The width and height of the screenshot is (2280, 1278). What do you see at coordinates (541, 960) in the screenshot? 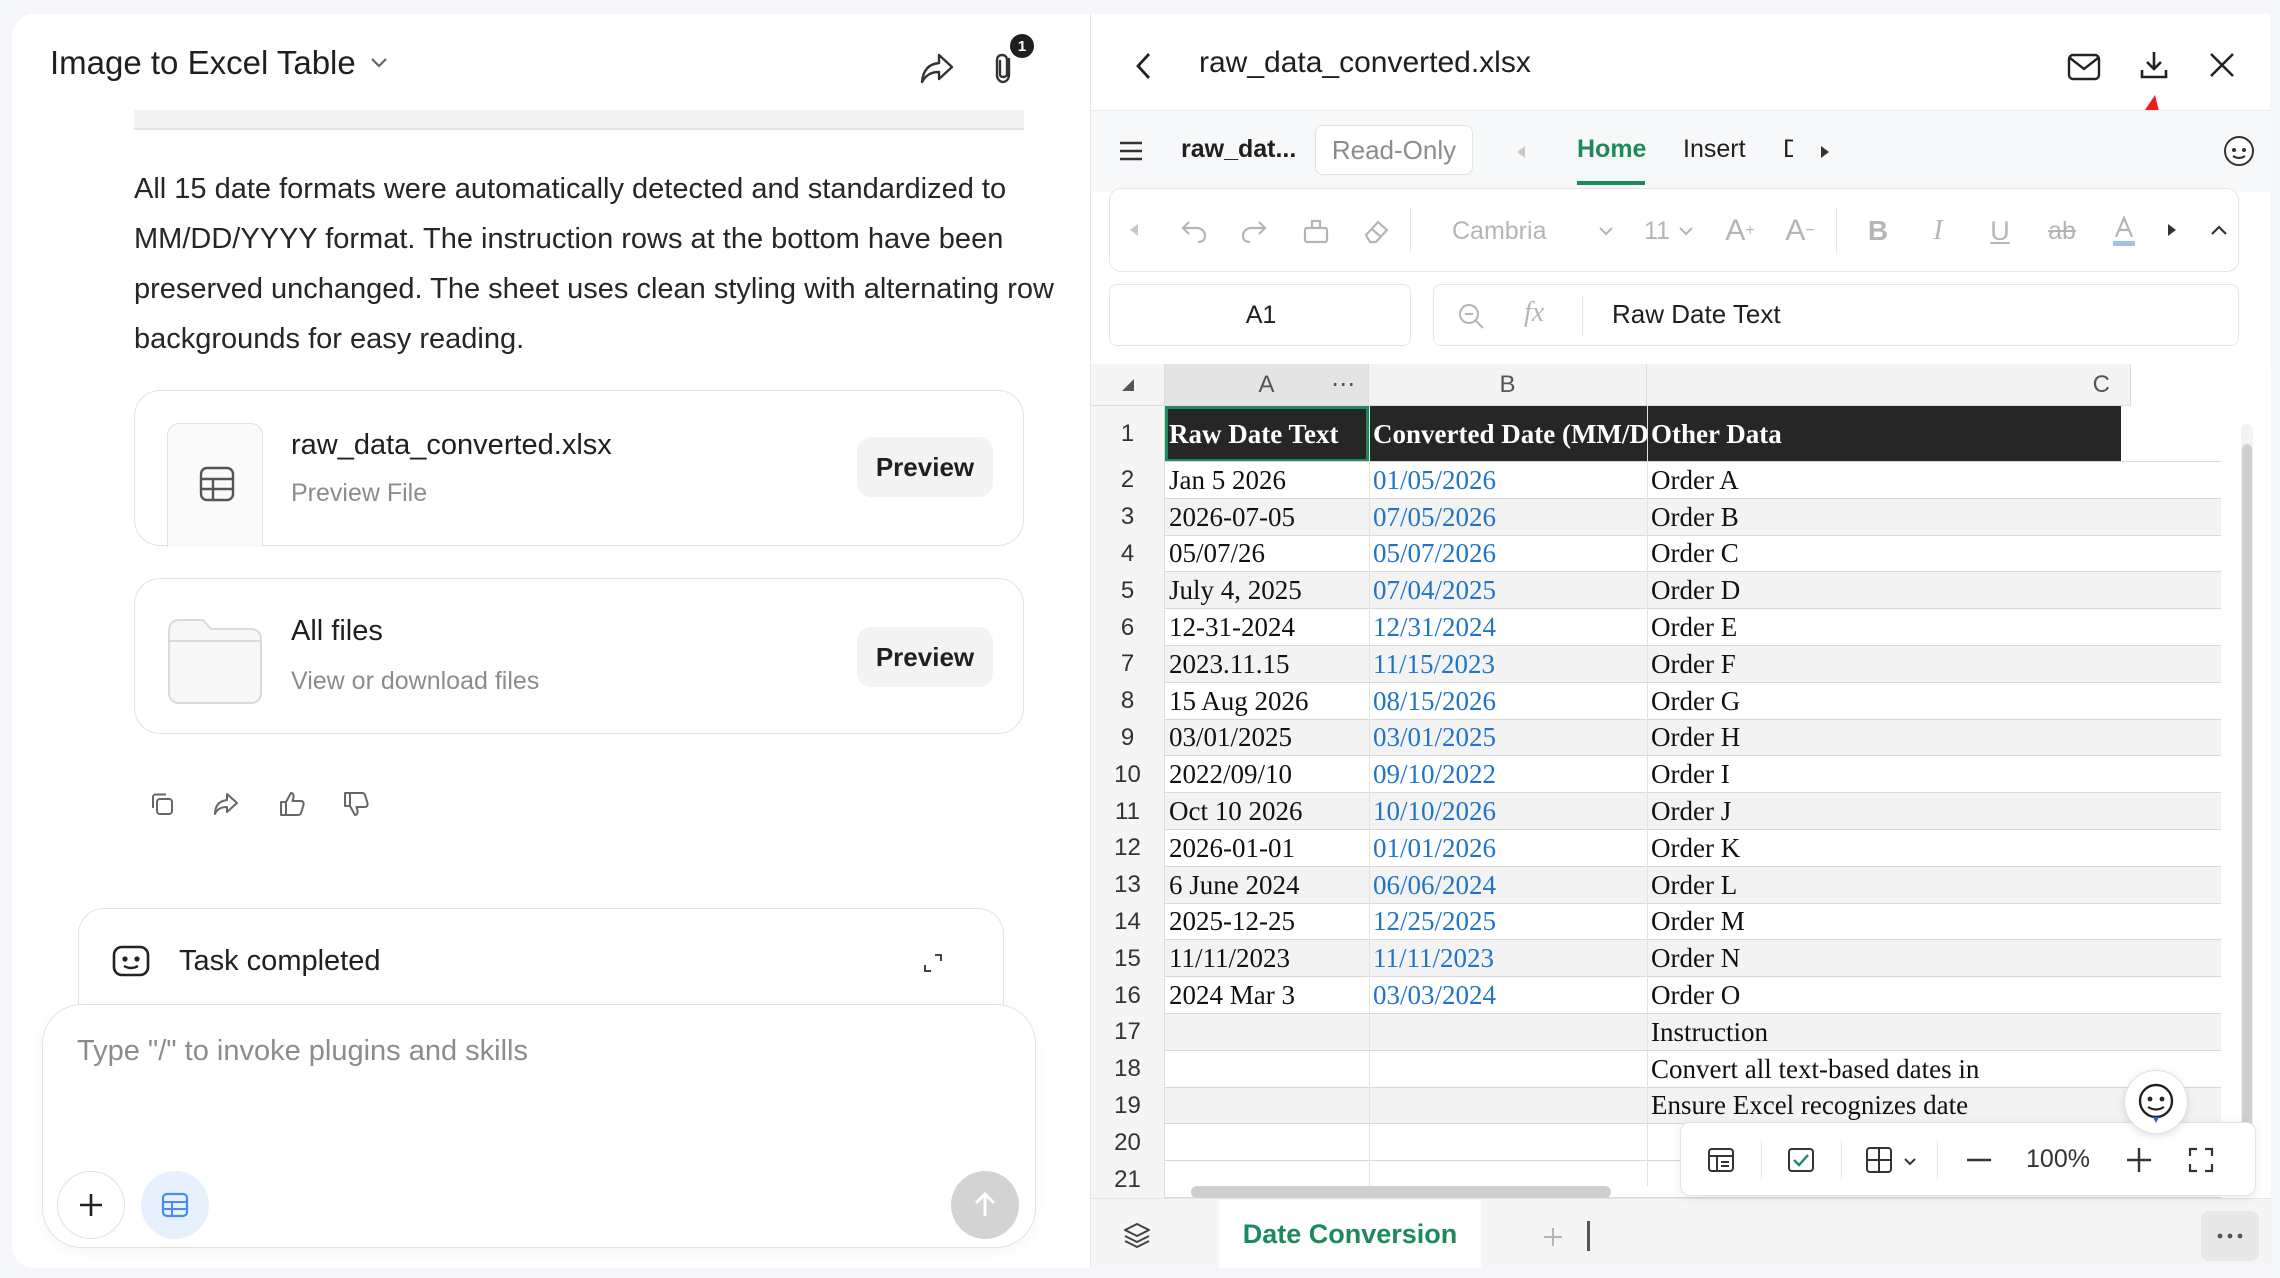
I see `task-status-bar: Task completed` at bounding box center [541, 960].